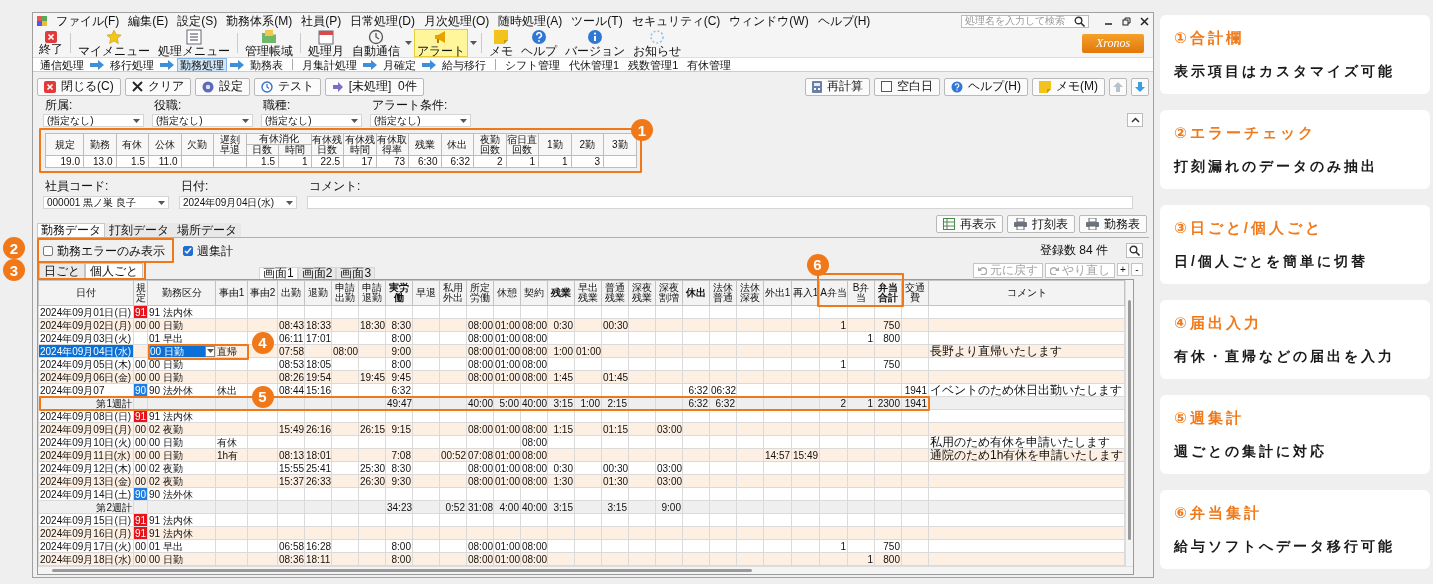 Image resolution: width=1433 pixels, height=584 pixels. What do you see at coordinates (653, 64) in the screenshot?
I see `nav-link: 残数管理1` at bounding box center [653, 64].